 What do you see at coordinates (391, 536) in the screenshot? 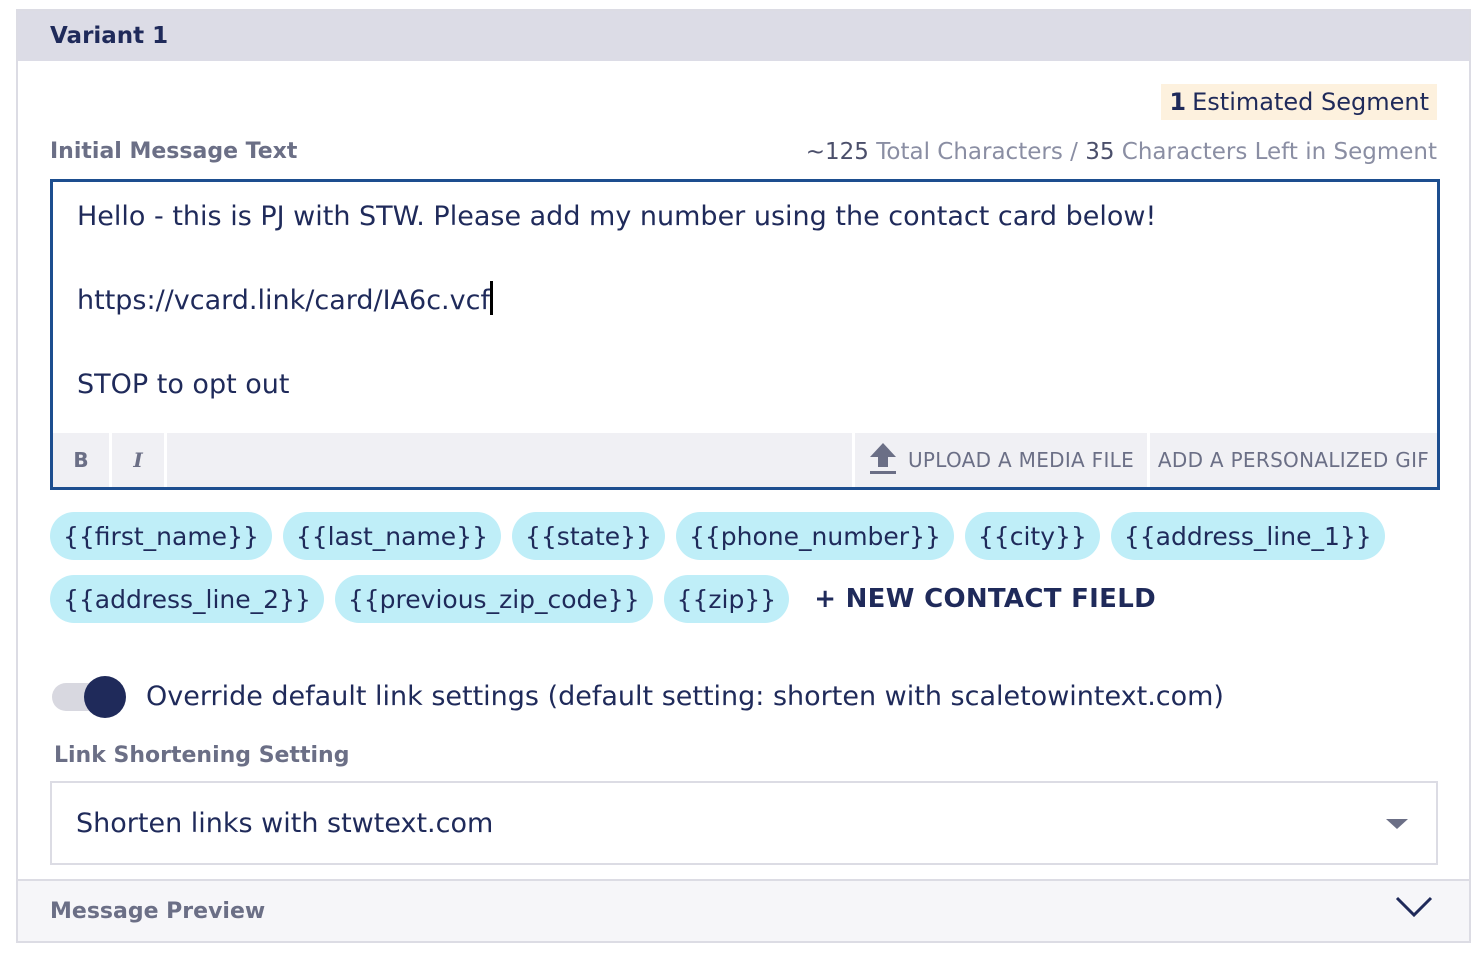
I see `field-chip-last-name: {{last_name}}` at bounding box center [391, 536].